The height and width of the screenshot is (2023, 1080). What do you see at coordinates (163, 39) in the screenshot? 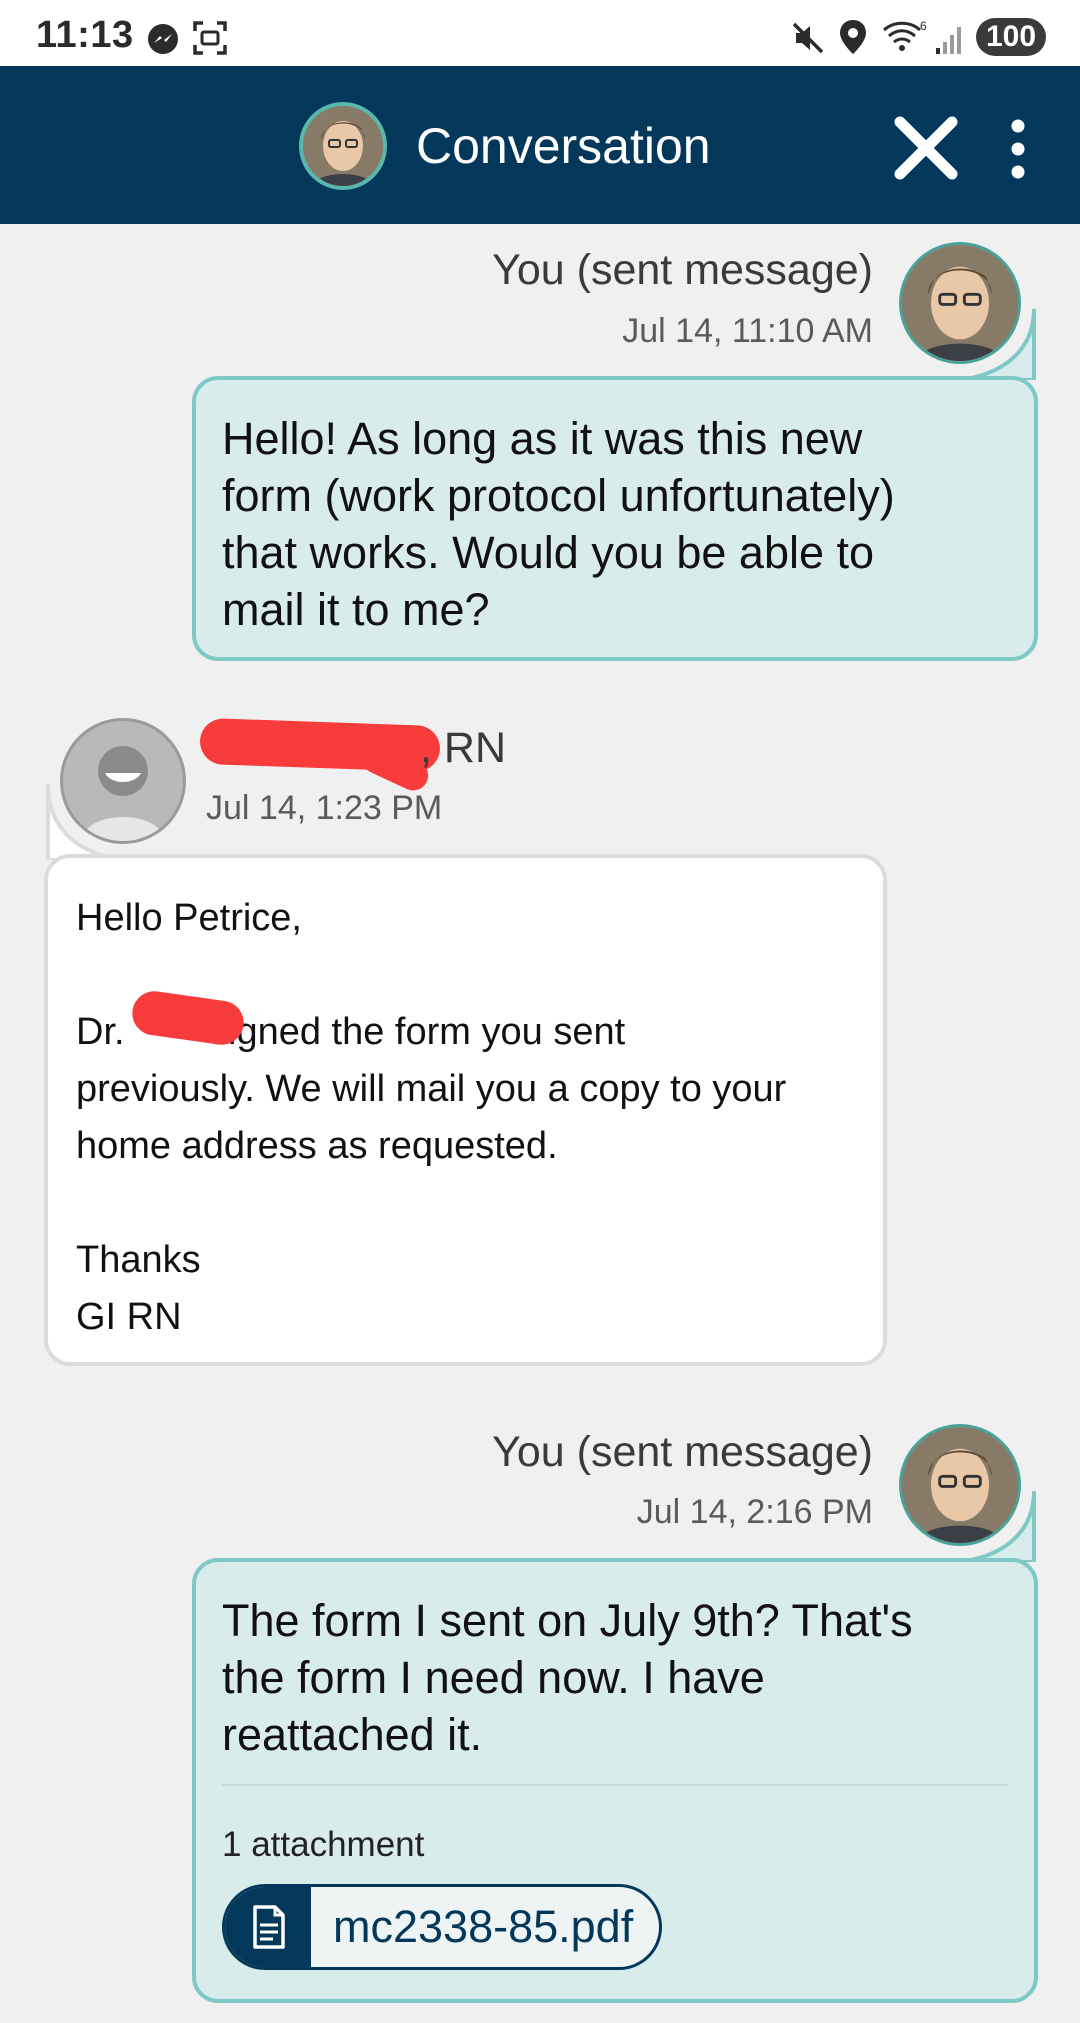
I see `messenger-icon` at bounding box center [163, 39].